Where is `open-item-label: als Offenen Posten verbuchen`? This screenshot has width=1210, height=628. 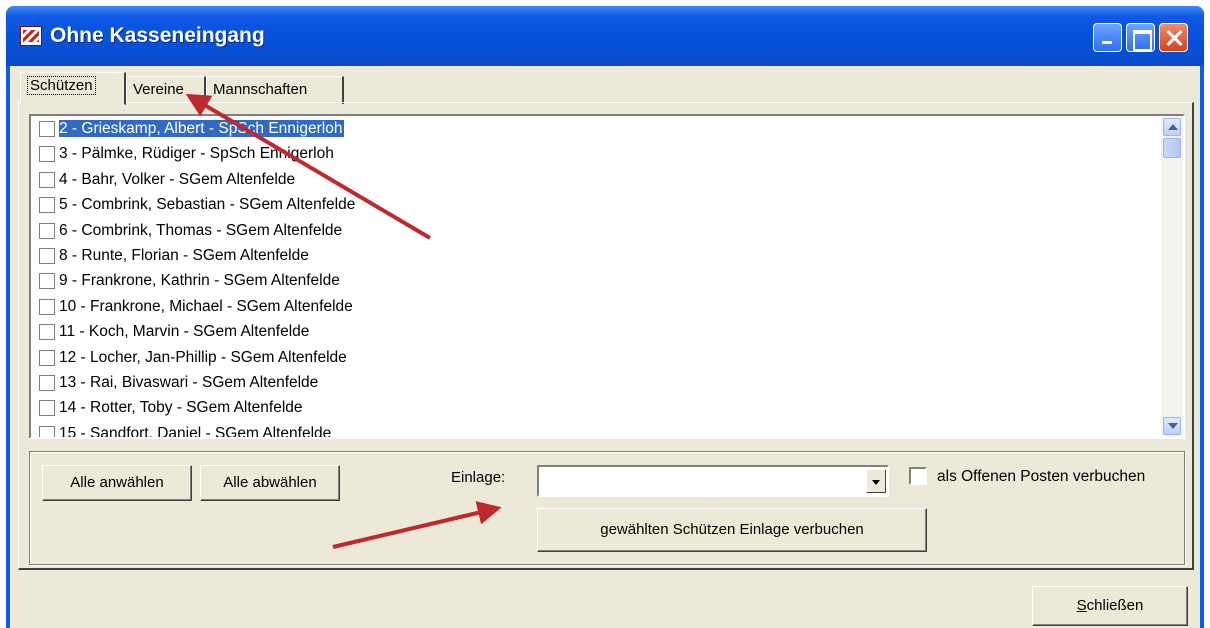 open-item-label: als Offenen Posten verbuchen is located at coordinates (1041, 476).